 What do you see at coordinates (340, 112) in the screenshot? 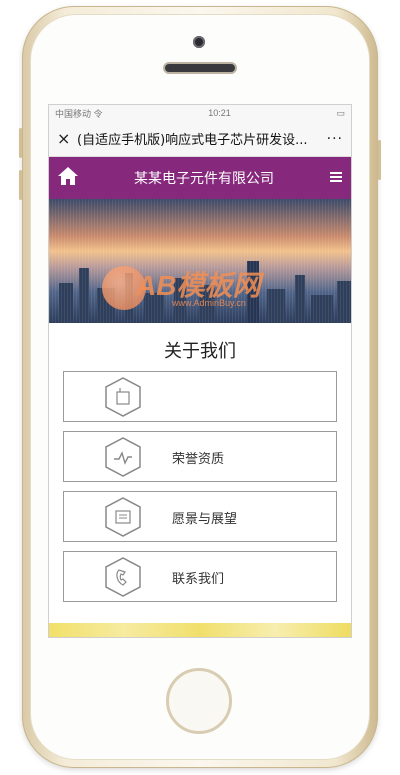
I see `battery-icon: ▭` at bounding box center [340, 112].